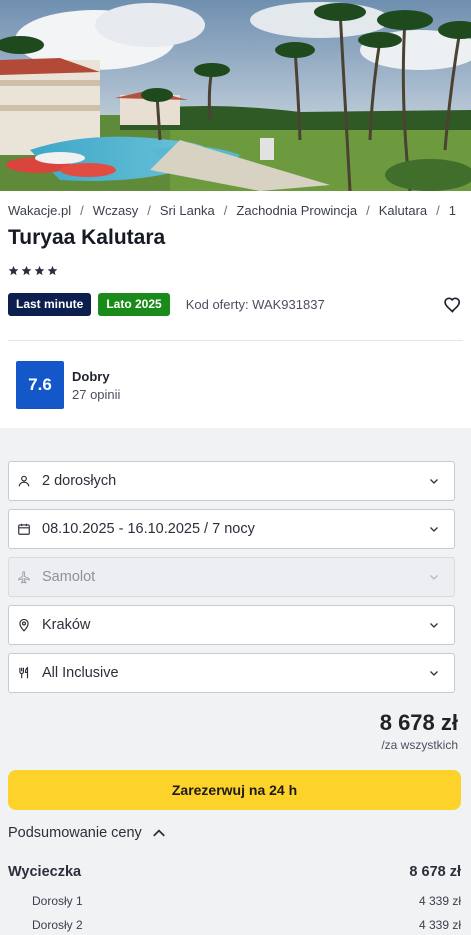 This screenshot has width=471, height=935. What do you see at coordinates (68, 385) in the screenshot?
I see `rating-block: 7.6 Dobry 27 opinii` at bounding box center [68, 385].